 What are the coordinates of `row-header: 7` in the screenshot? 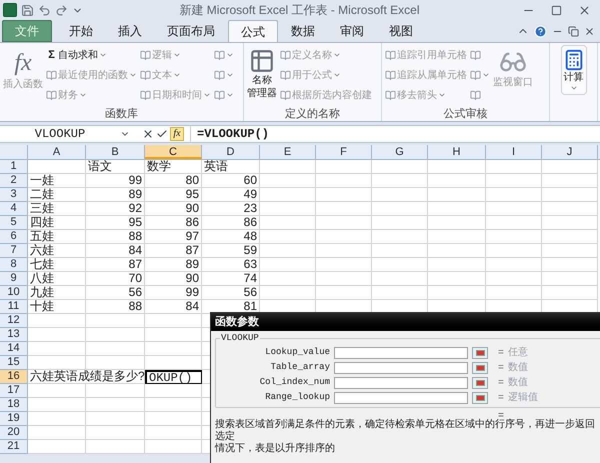 It's located at (14, 251).